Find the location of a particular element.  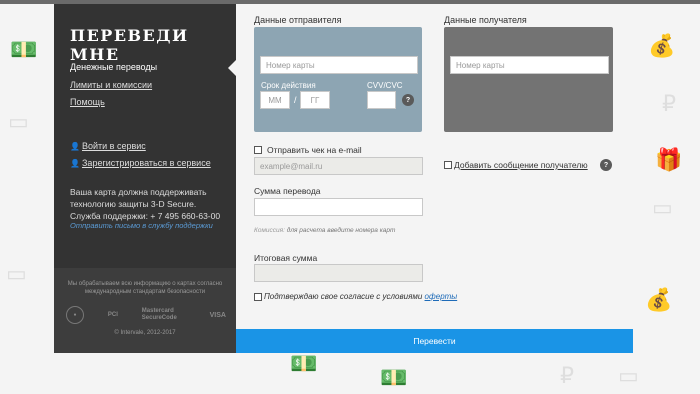

info-line: технологию защиты 3-D Secure. is located at coordinates (133, 204).